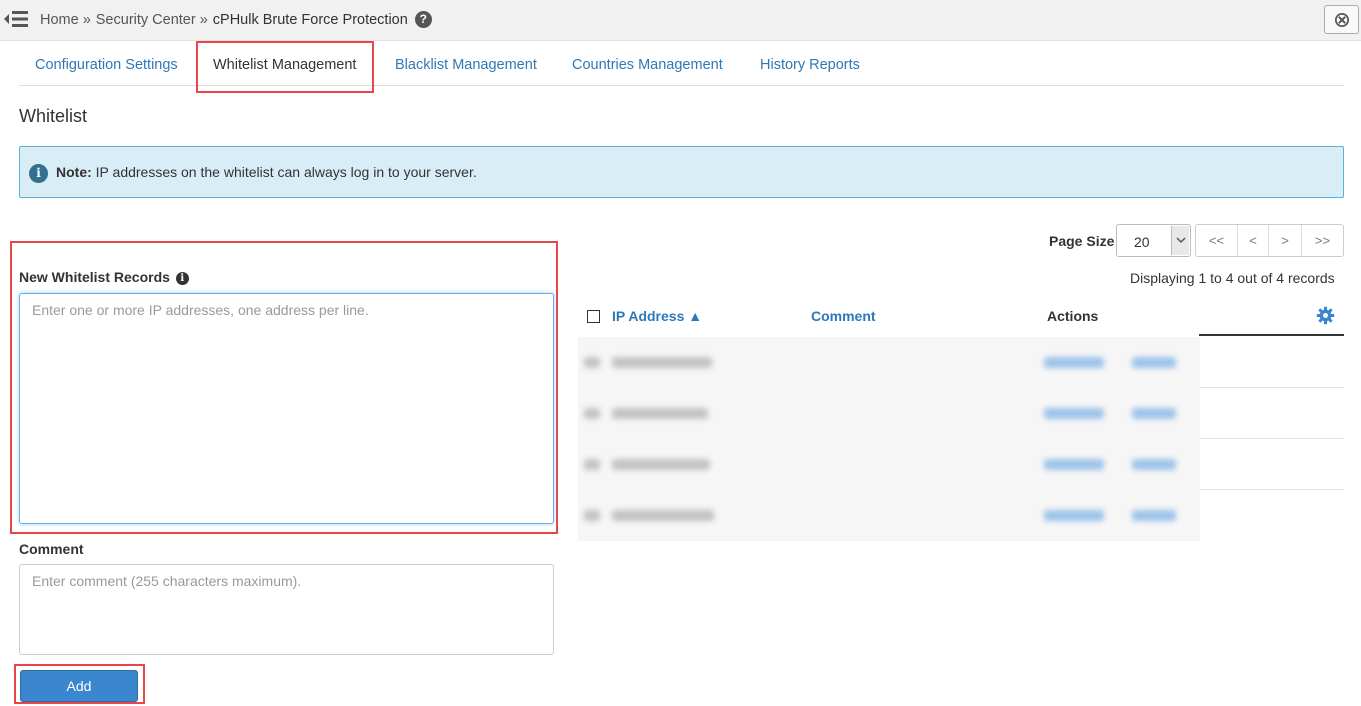  What do you see at coordinates (1073, 316) in the screenshot?
I see `column-actions: Actions` at bounding box center [1073, 316].